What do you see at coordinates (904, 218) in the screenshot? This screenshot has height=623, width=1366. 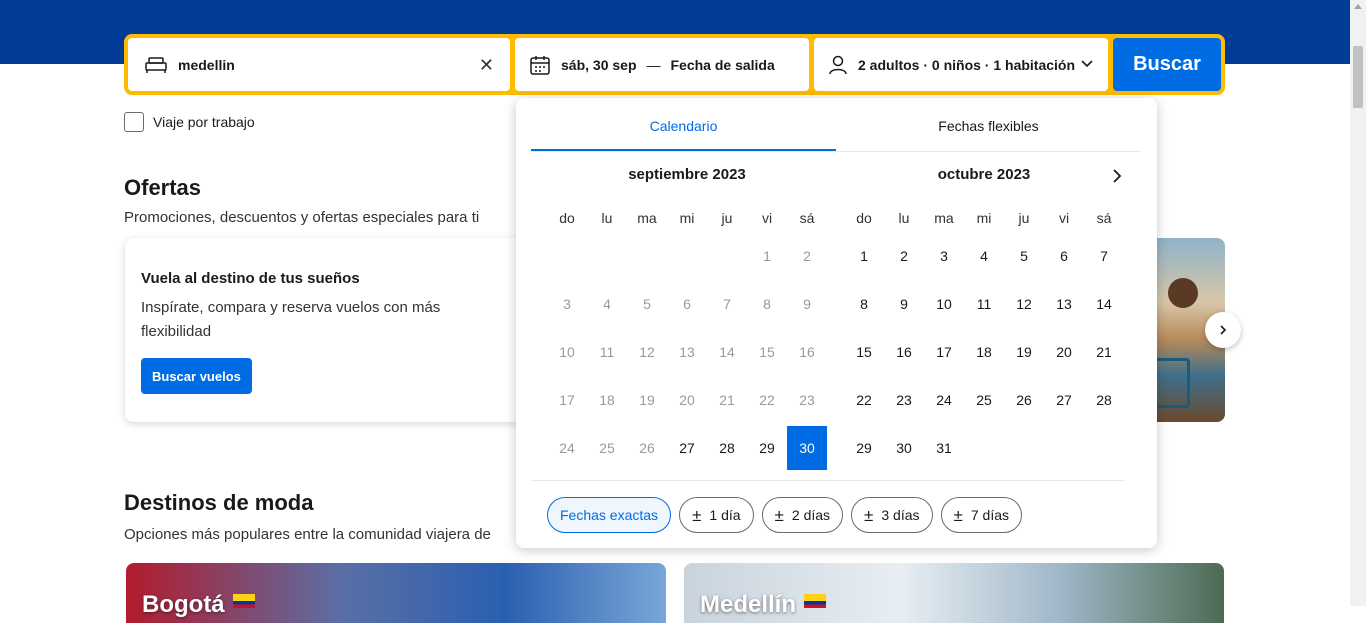 I see `weekday-label: lu` at bounding box center [904, 218].